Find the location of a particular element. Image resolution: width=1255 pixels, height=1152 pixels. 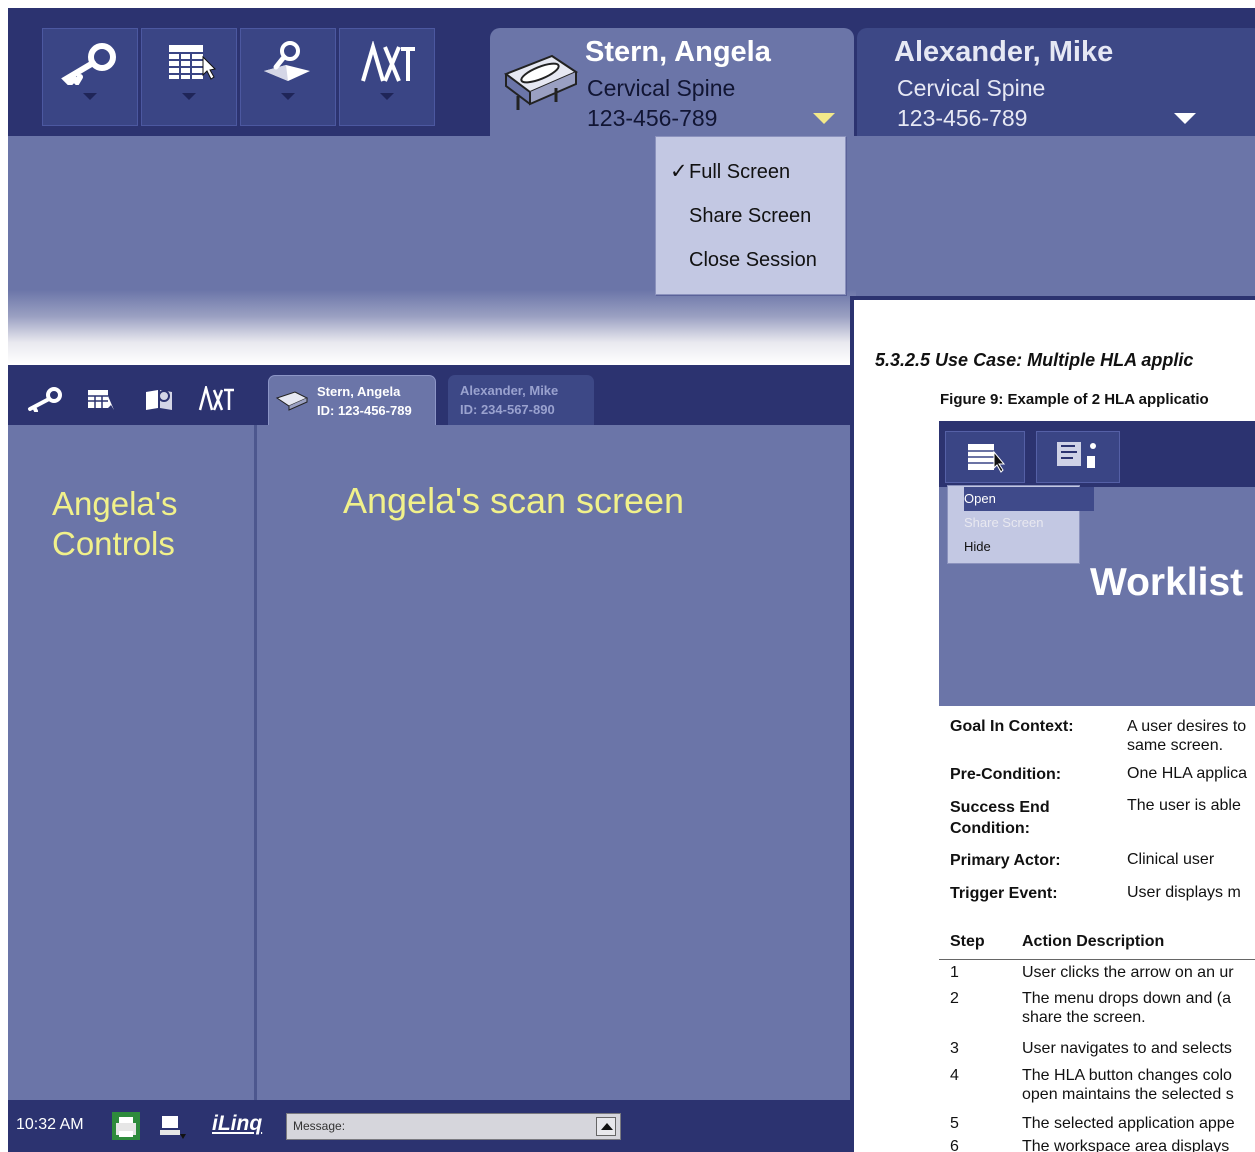

application-icon is located at coordinates (1076, 455).